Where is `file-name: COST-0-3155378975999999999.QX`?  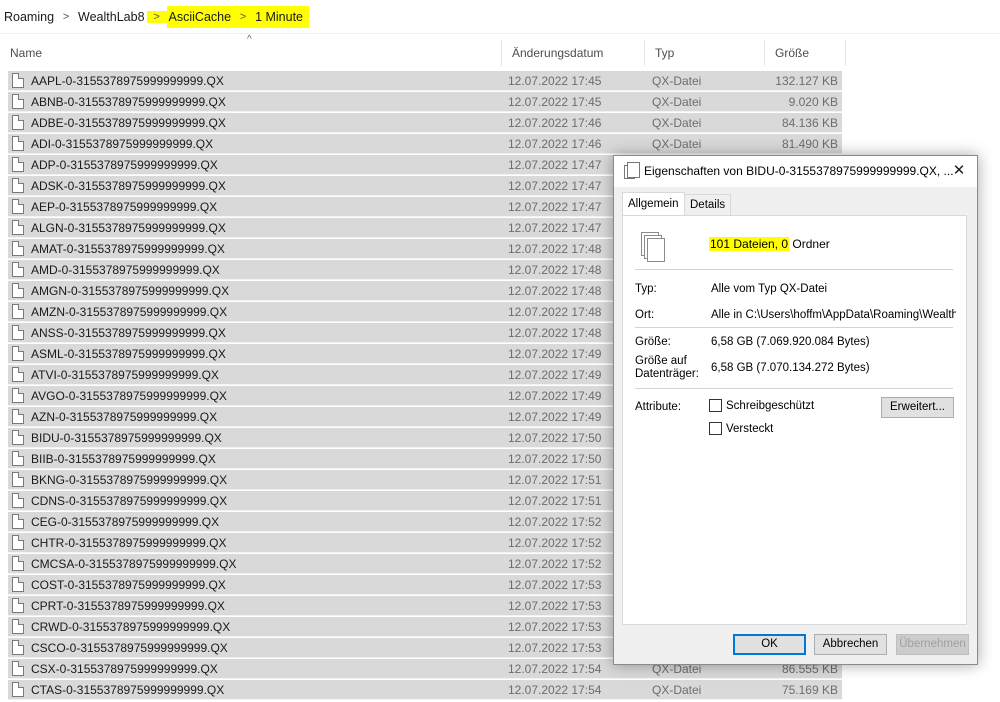
file-name: COST-0-3155378975999999999.QX is located at coordinates (128, 585).